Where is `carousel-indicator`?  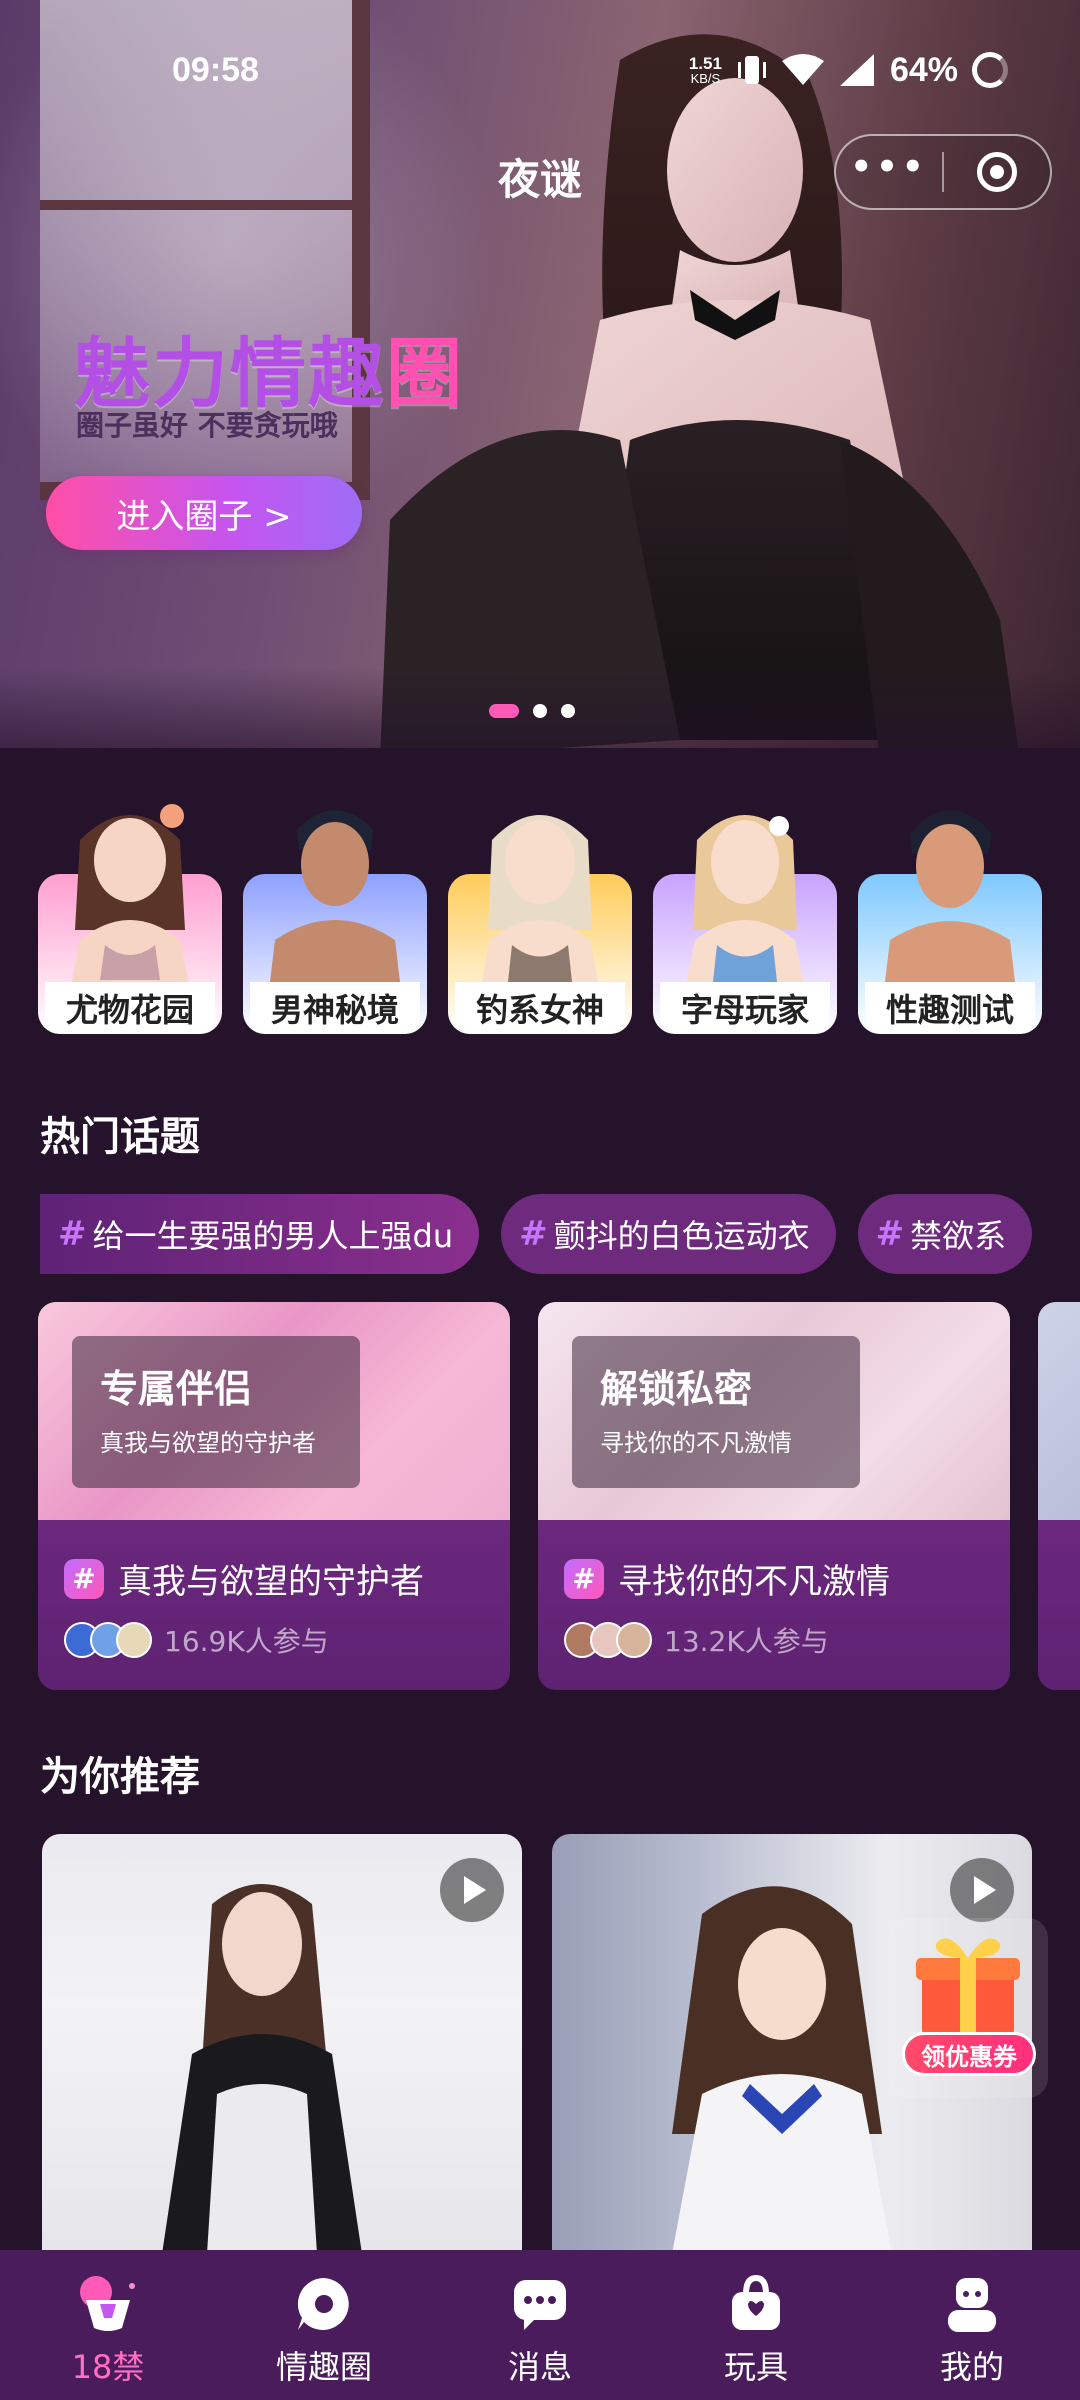 carousel-indicator is located at coordinates (532, 711).